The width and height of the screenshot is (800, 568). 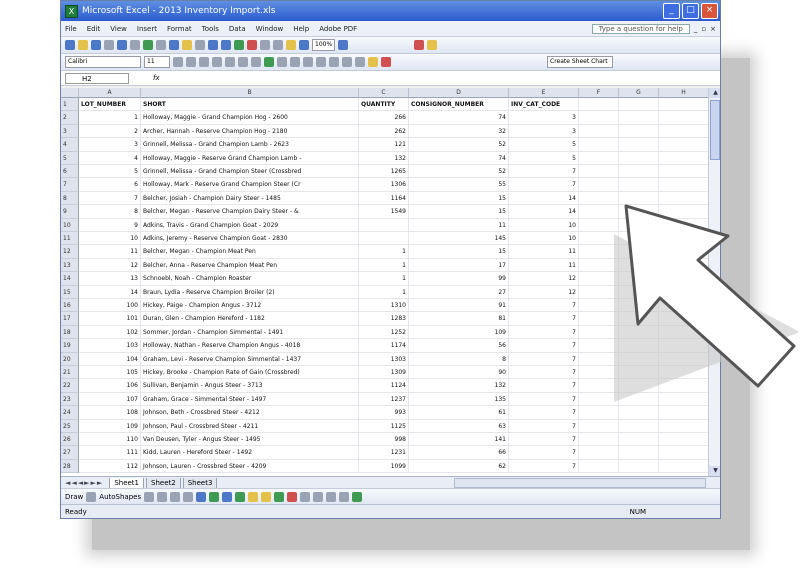 What do you see at coordinates (459, 292) in the screenshot?
I see `table-cell: 27` at bounding box center [459, 292].